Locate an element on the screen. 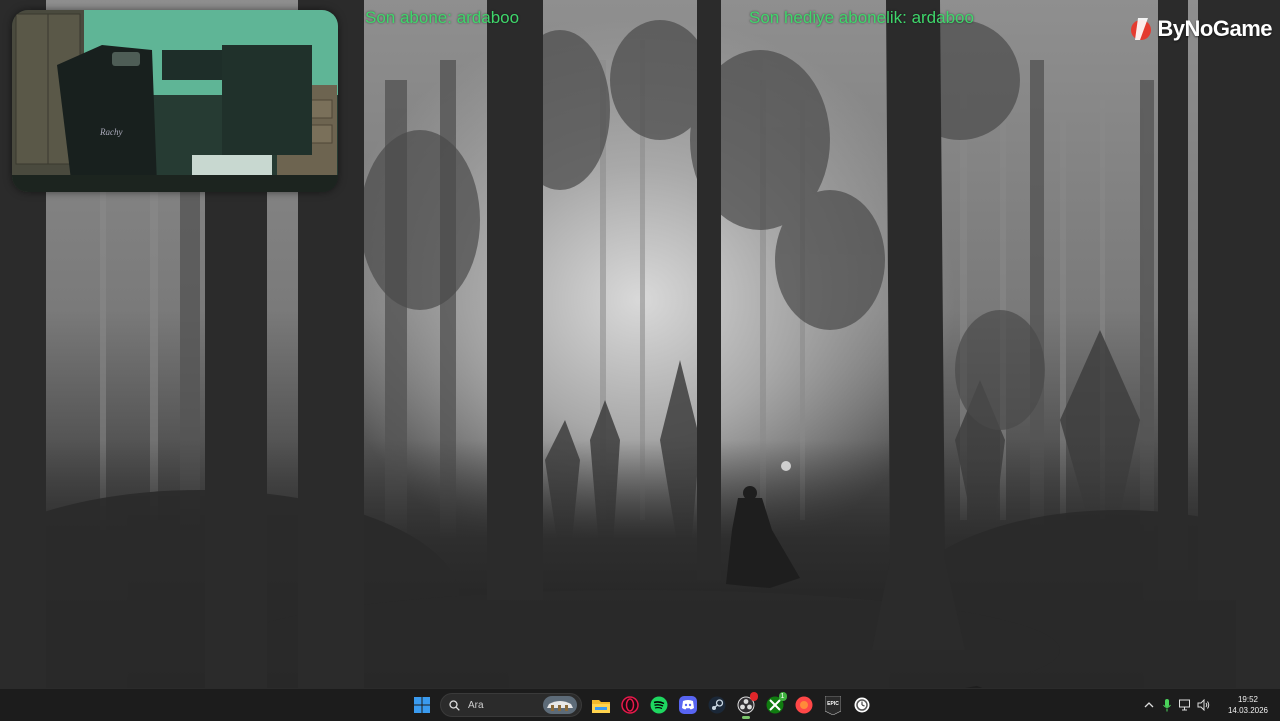  brand-name: ByNoGame is located at coordinates (1214, 28).